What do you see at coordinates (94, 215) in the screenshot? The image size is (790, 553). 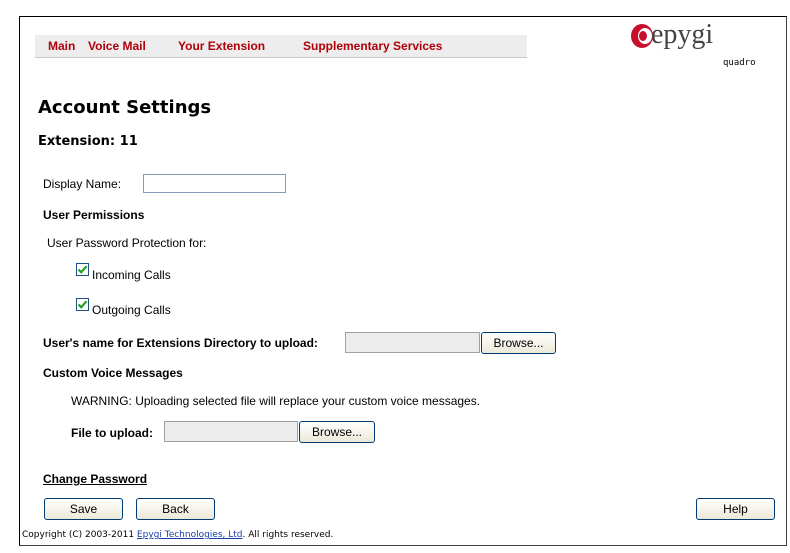 I see `user-permissions-heading: User Permissions` at bounding box center [94, 215].